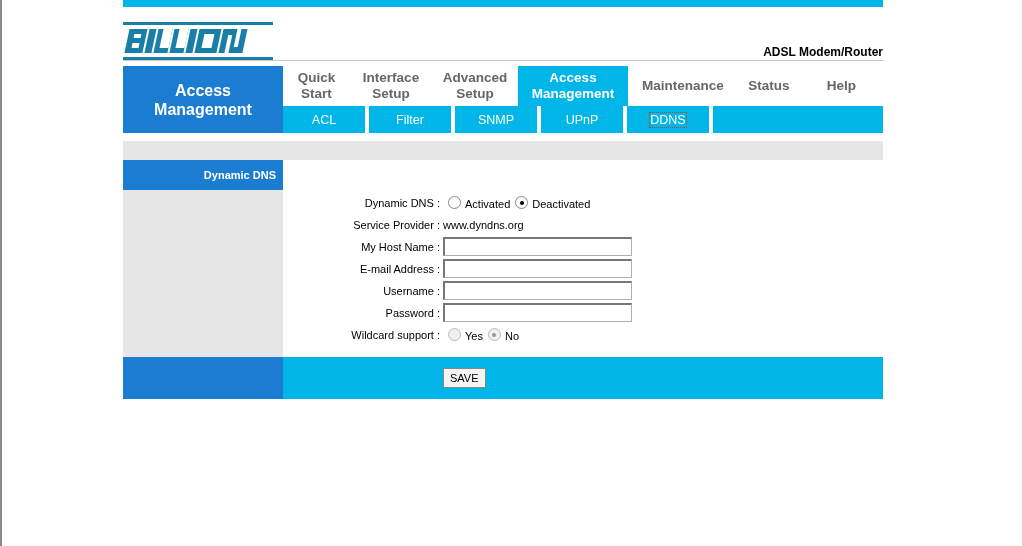 This screenshot has height=546, width=1022. What do you see at coordinates (511, 335) in the screenshot?
I see `option-label: No` at bounding box center [511, 335].